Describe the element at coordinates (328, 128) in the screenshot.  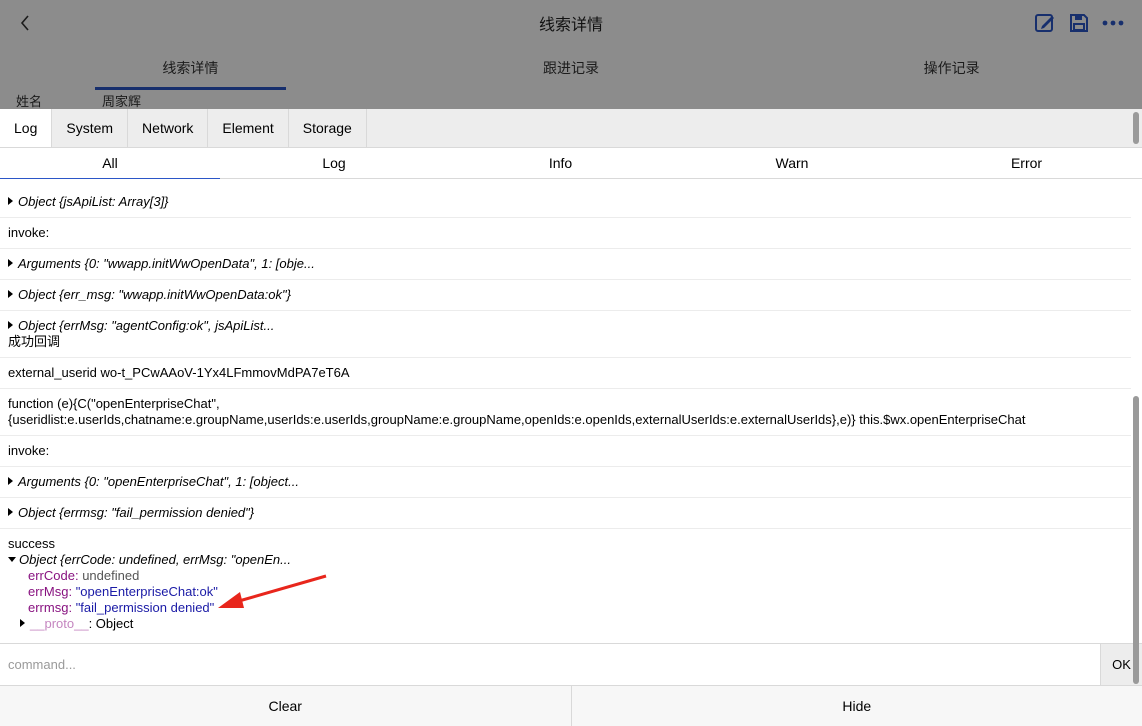
I see `vc-tab-storage: Storage` at that location.